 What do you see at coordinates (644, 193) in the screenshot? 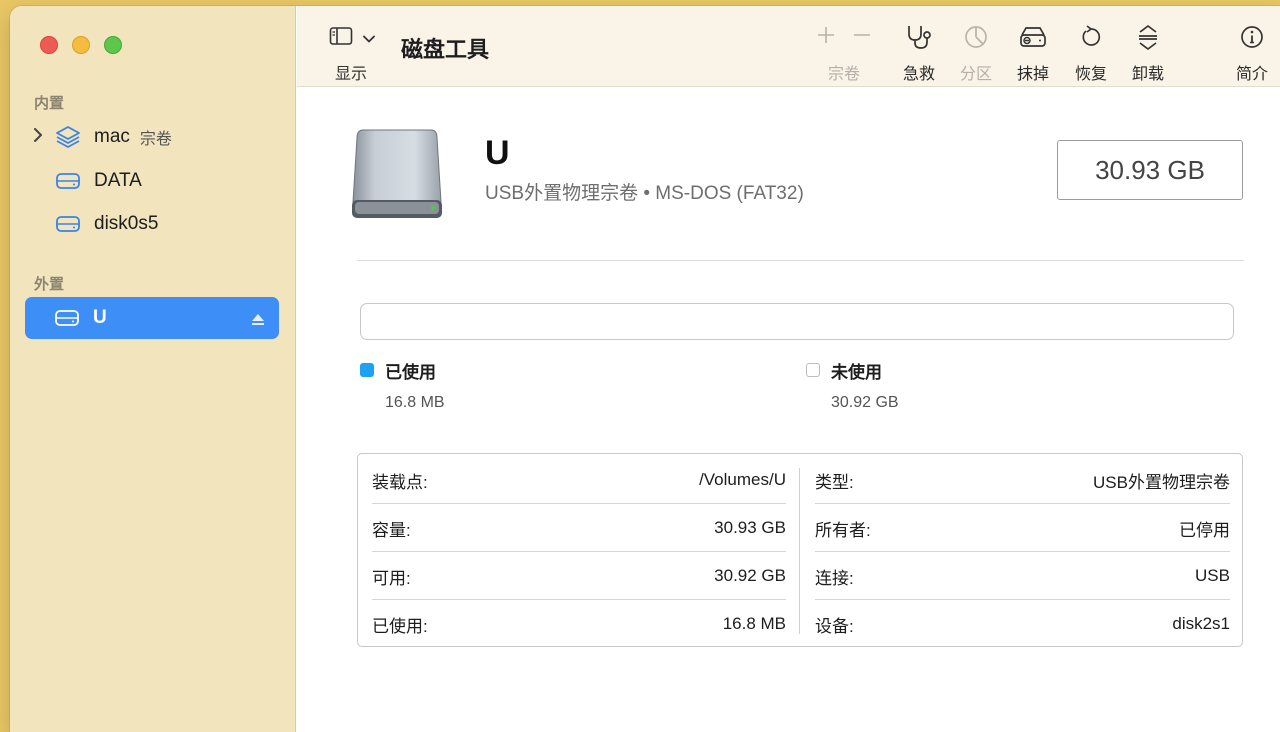
I see `volume-description: USB外置物理宗卷 • MS-DOS (FAT32)` at bounding box center [644, 193].